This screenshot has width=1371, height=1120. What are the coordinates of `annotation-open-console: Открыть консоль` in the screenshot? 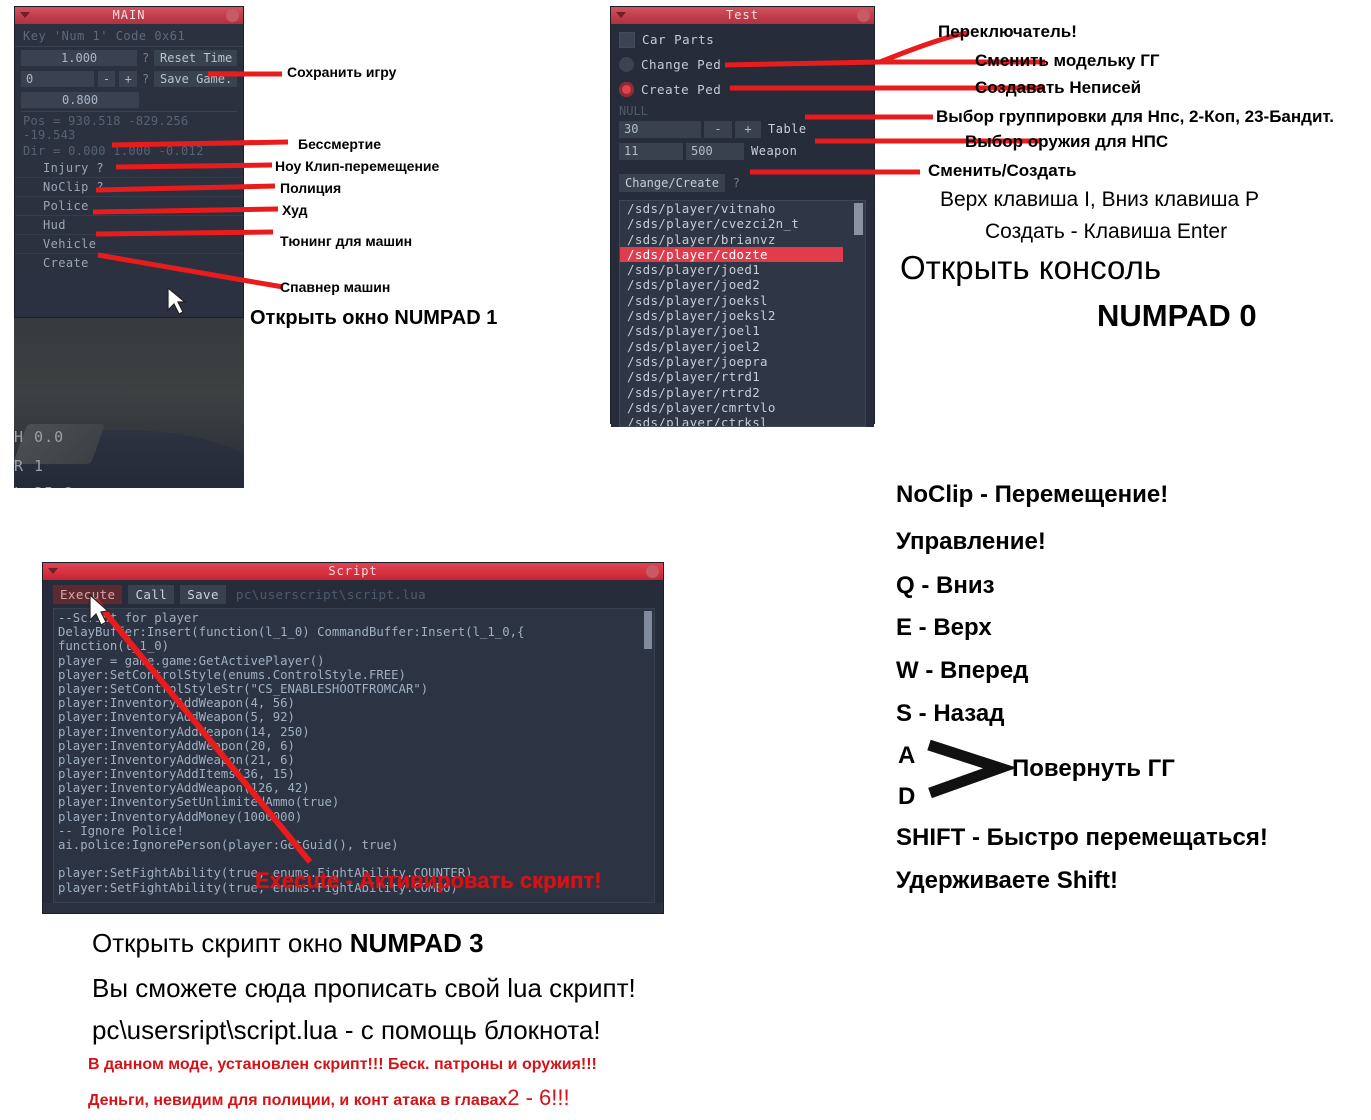 It's located at (1031, 267).